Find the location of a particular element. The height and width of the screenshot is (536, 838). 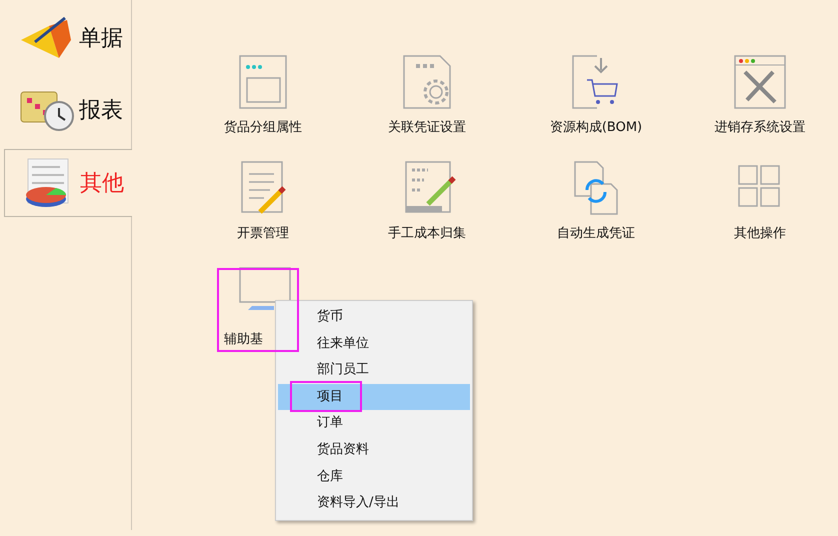

sidebar-label: 单据 is located at coordinates (101, 39).